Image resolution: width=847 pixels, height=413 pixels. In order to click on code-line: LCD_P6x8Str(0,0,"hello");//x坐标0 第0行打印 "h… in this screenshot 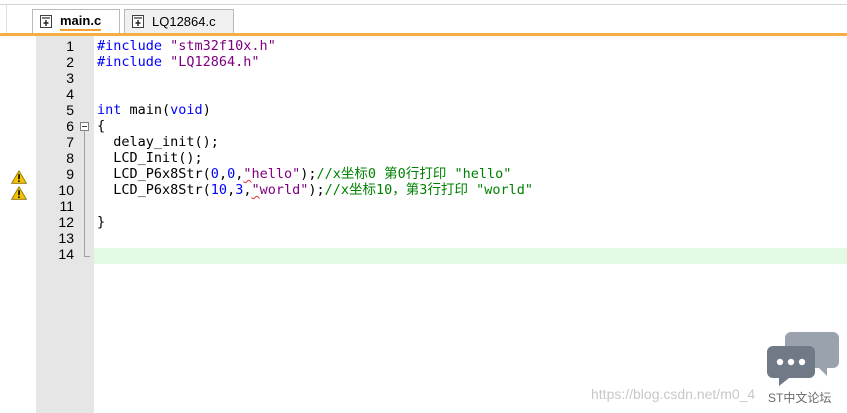, I will do `click(304, 174)`.